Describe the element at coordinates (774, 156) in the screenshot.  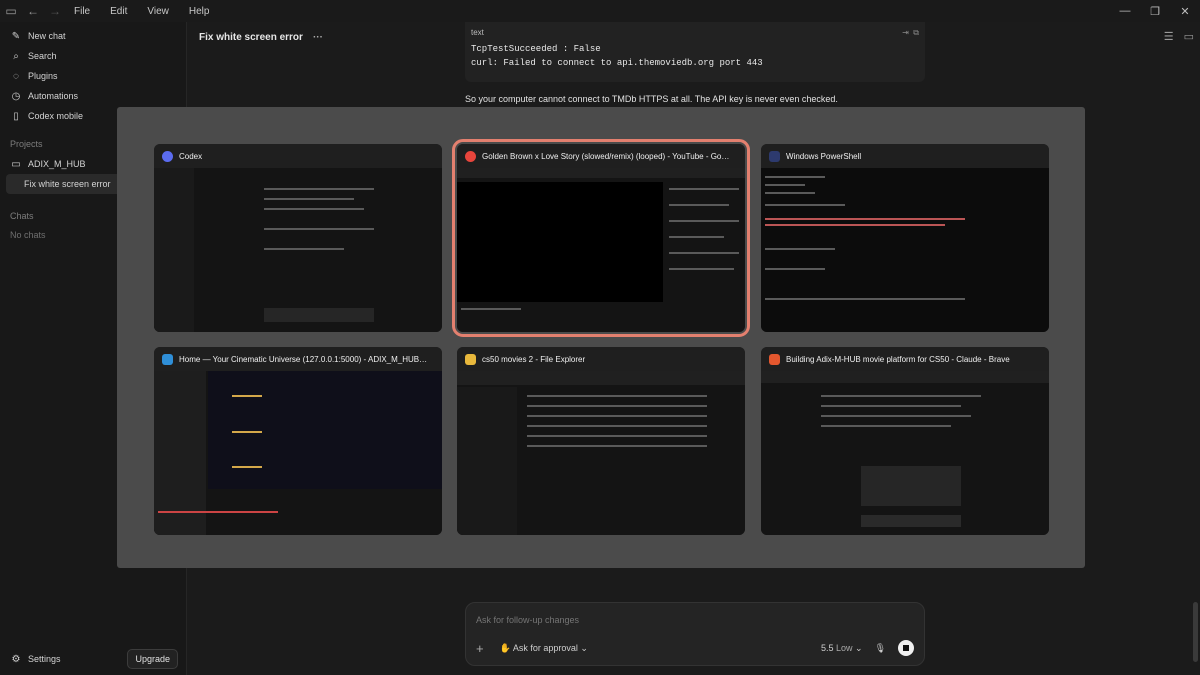
I see `powershell-icon` at that location.